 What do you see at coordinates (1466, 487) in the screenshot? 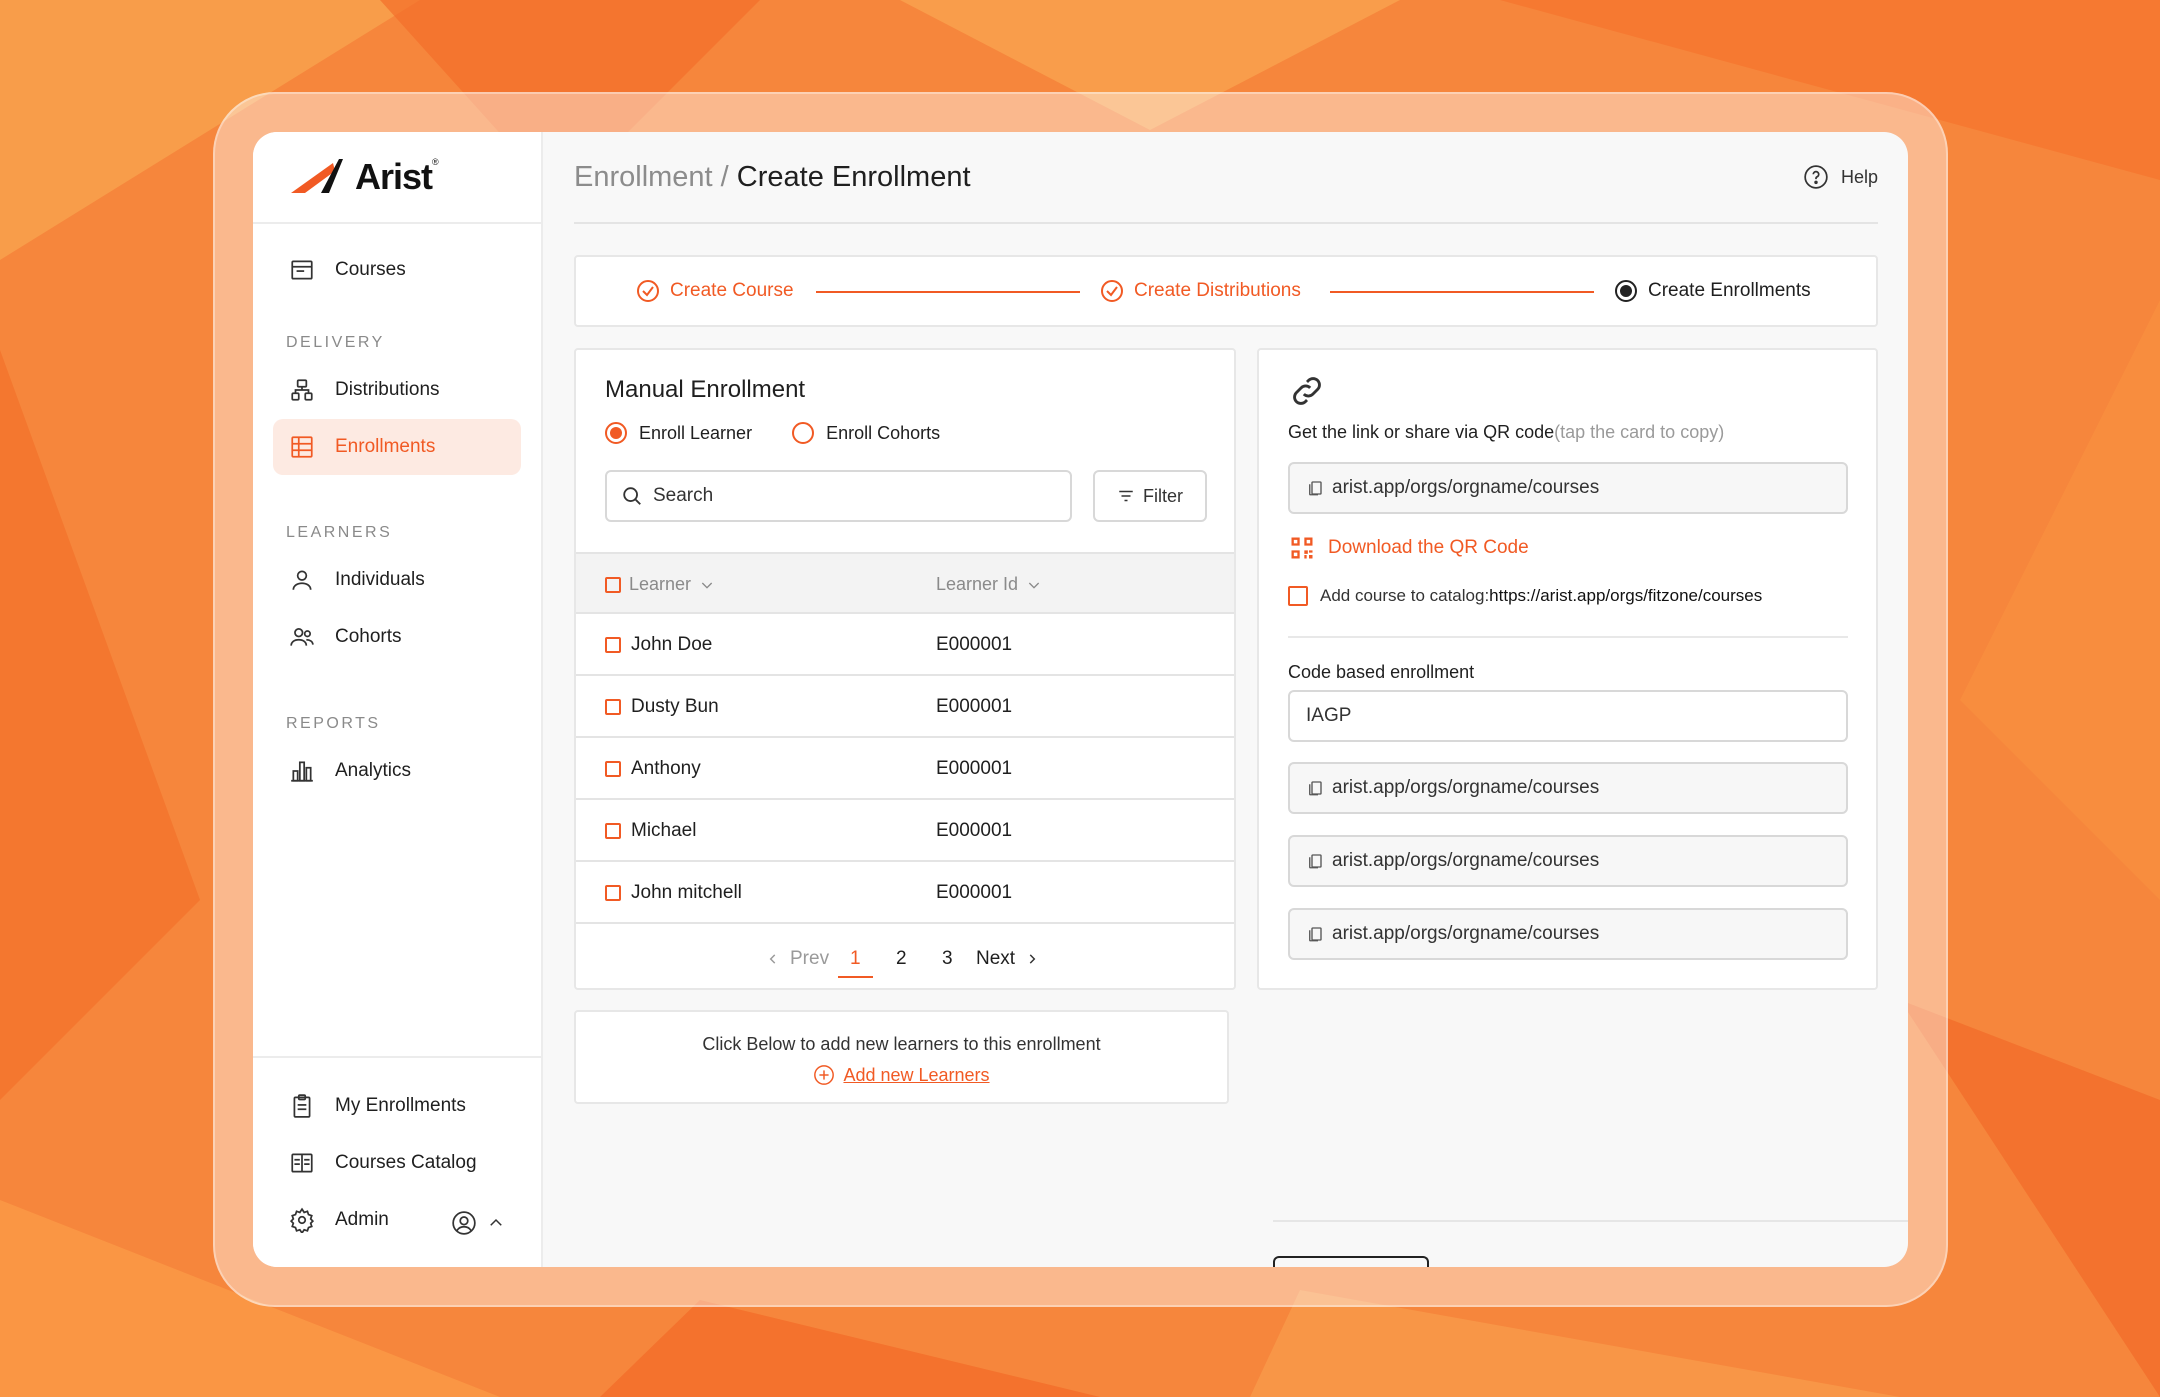
I see `share-link-text: arist.app/orgs/orgname/courses` at bounding box center [1466, 487].